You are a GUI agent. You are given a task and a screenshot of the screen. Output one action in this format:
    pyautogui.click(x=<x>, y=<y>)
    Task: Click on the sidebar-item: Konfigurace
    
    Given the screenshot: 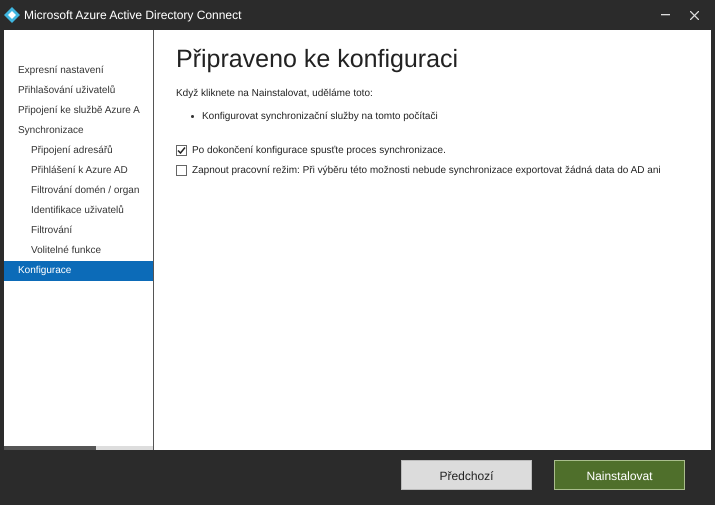 What is the action you would take?
    pyautogui.click(x=78, y=271)
    